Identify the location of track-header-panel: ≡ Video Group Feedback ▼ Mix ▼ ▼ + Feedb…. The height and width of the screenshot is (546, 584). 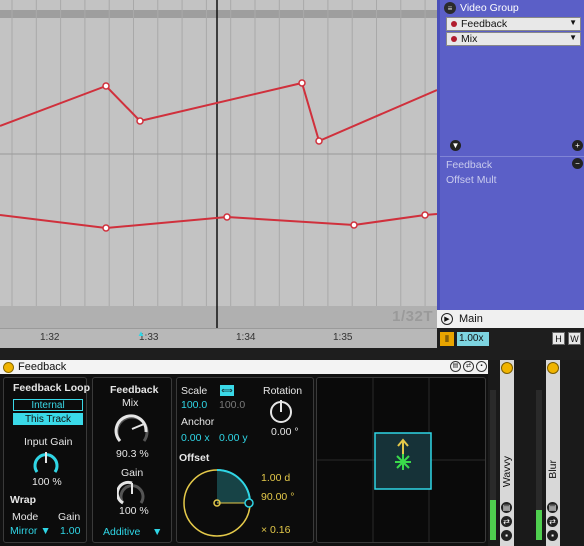
(510, 155).